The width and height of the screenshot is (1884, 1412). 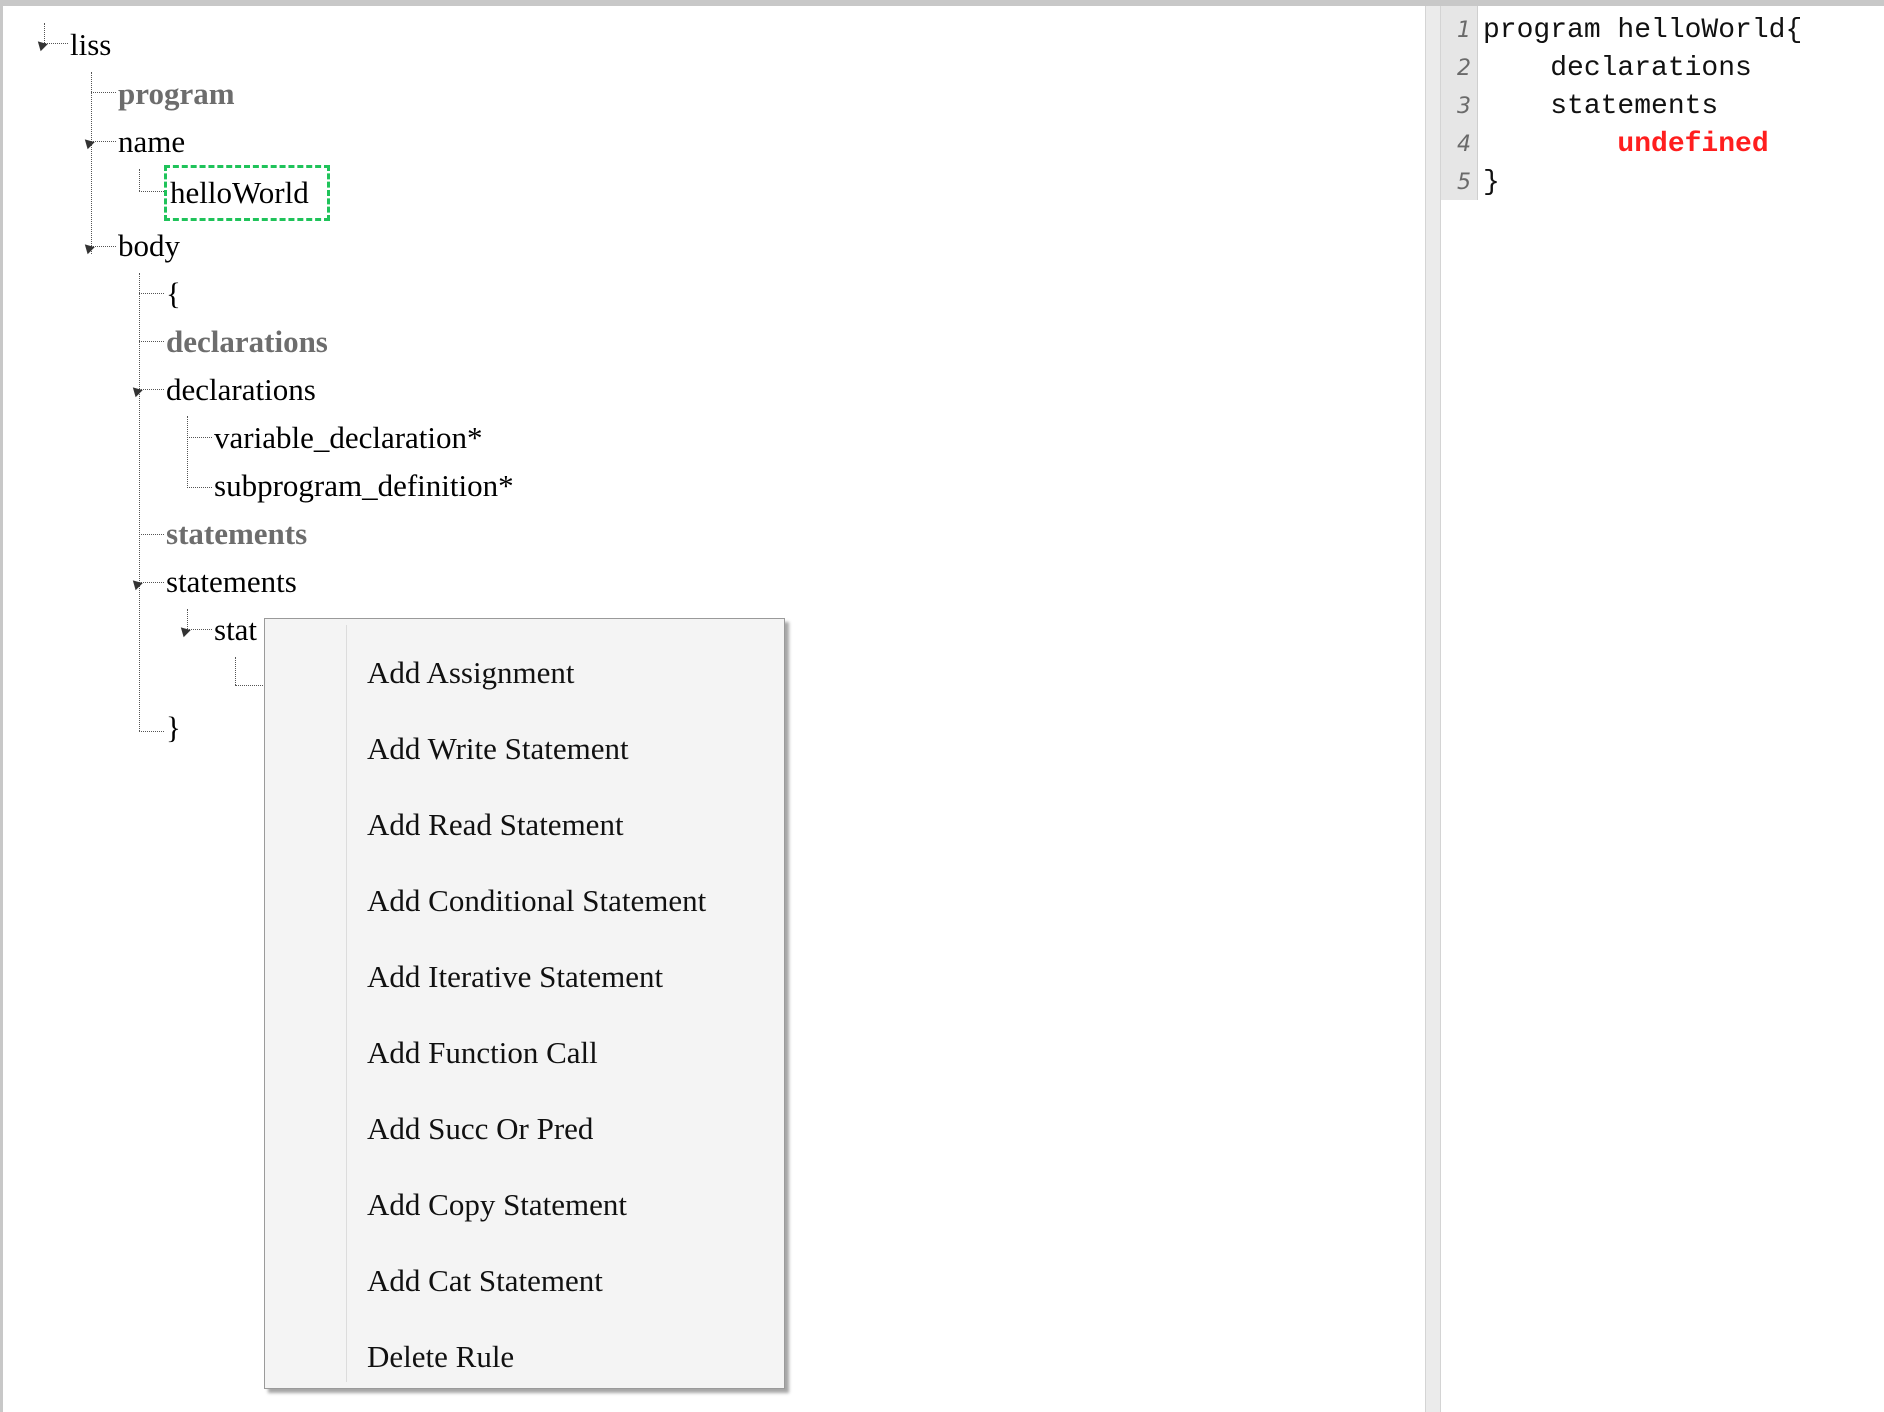 What do you see at coordinates (1491, 183) in the screenshot?
I see `code-line: }` at bounding box center [1491, 183].